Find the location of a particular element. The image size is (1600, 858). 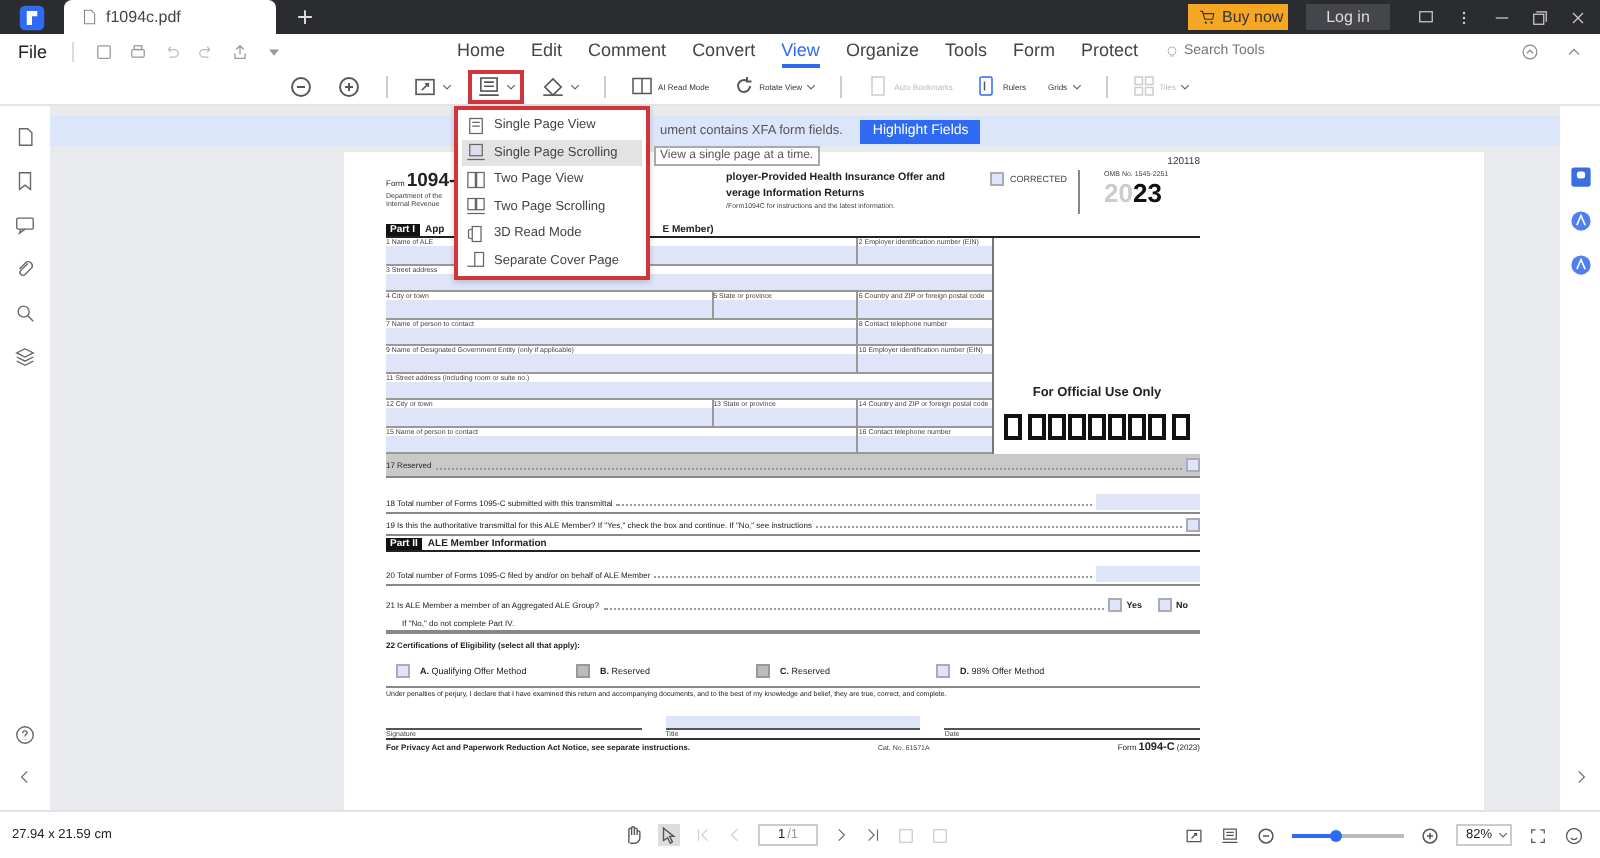

form-number: 1094- is located at coordinates (431, 181).